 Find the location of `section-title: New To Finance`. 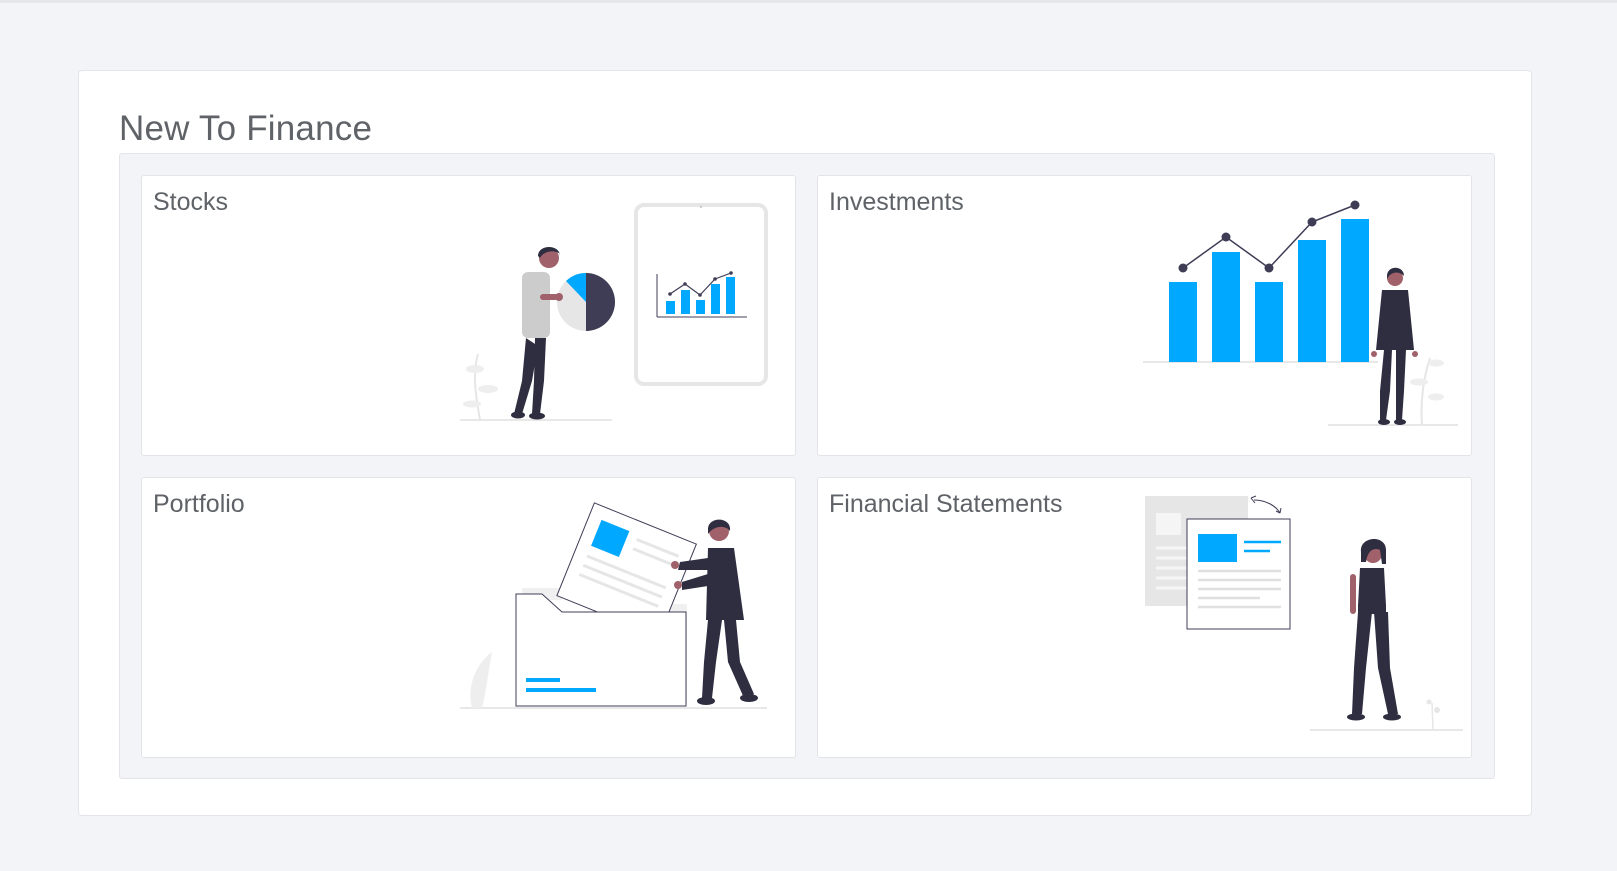

section-title: New To Finance is located at coordinates (246, 128).